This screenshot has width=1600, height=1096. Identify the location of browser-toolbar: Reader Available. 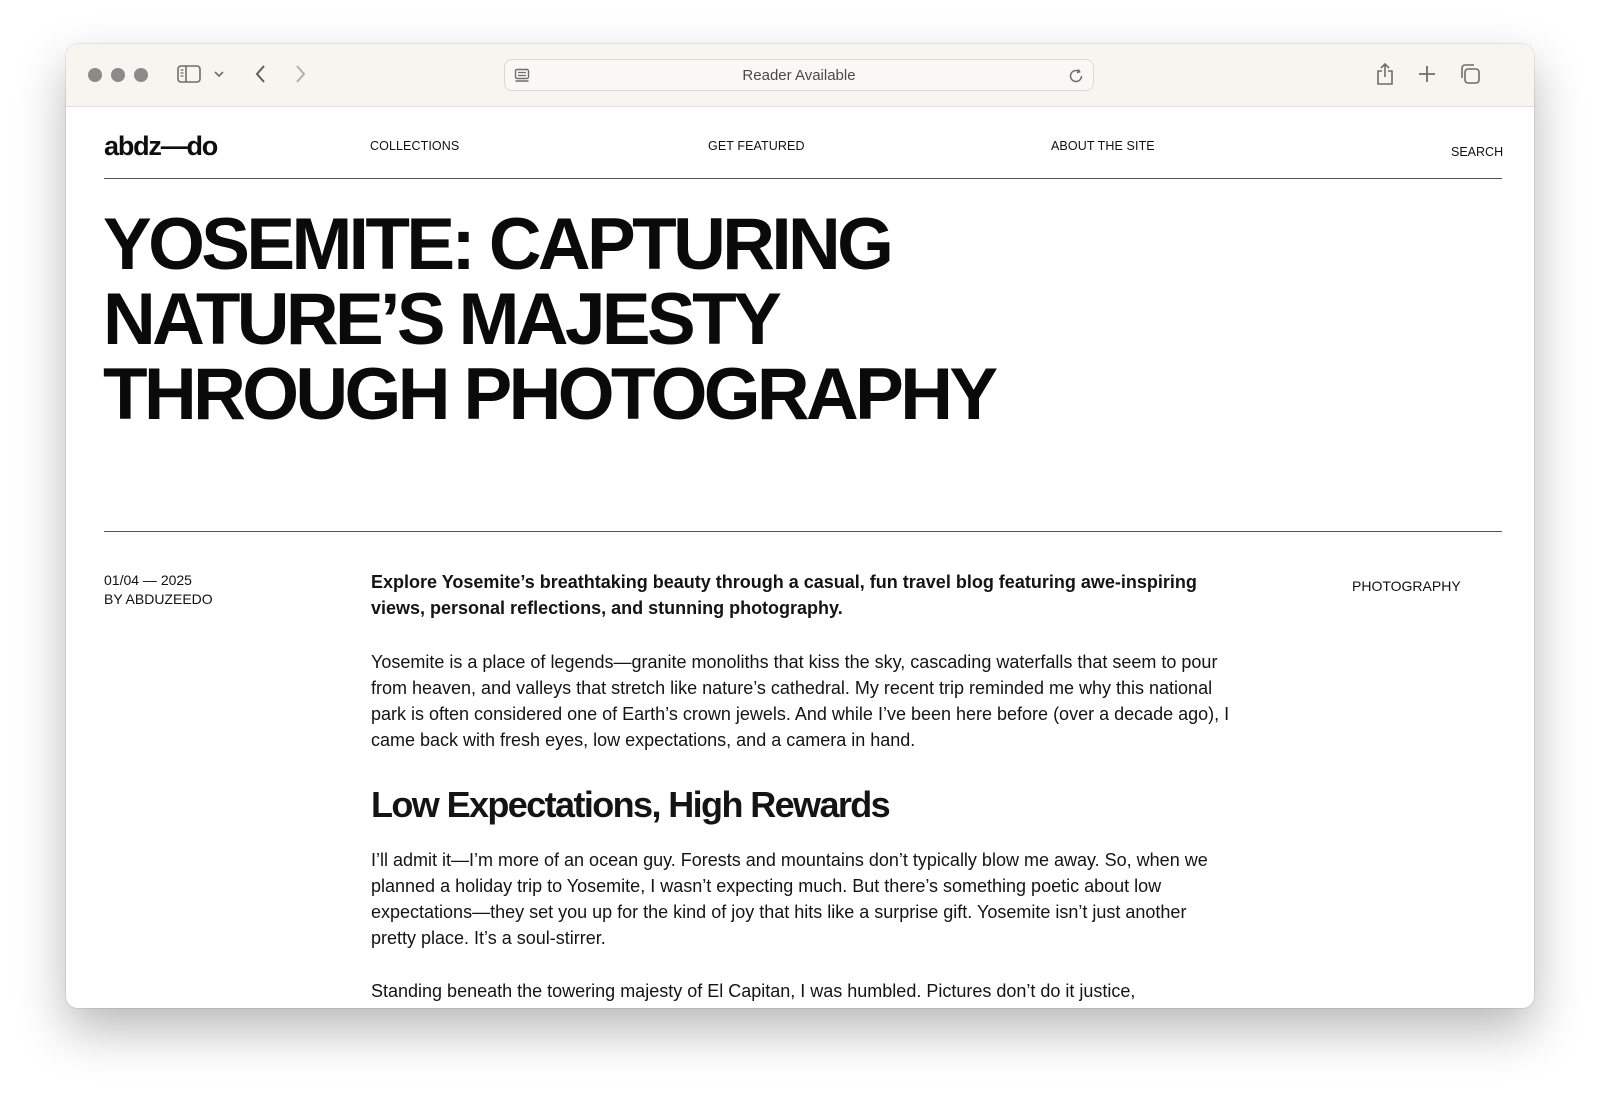
(800, 75).